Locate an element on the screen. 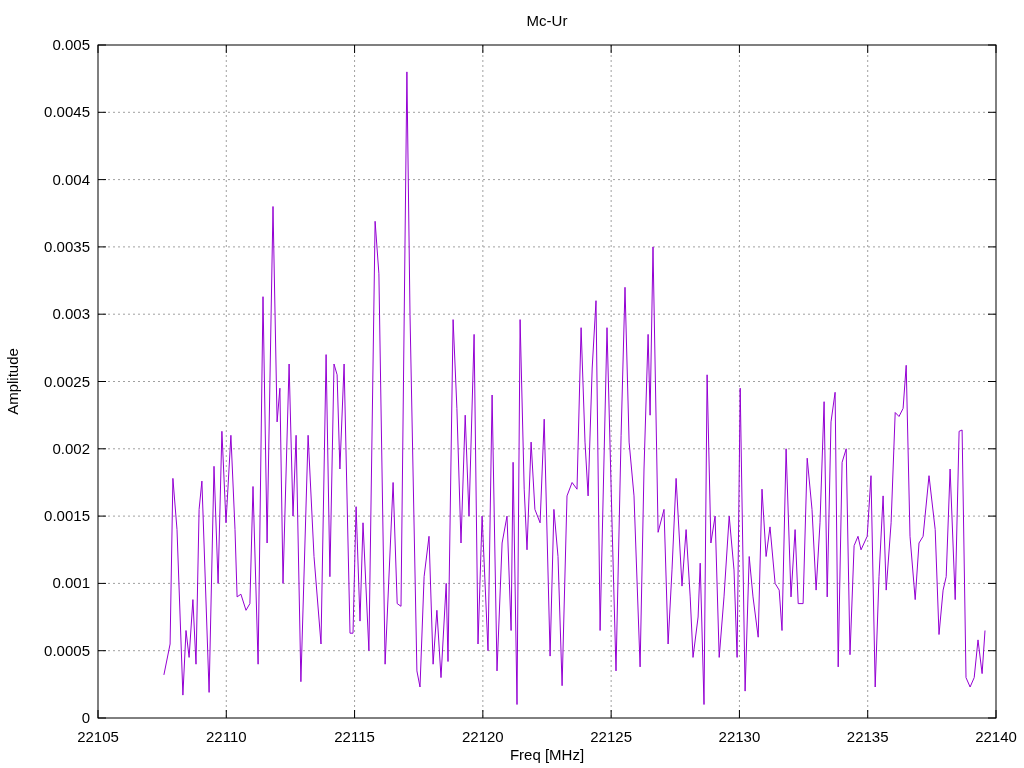 This screenshot has width=1024, height=768. x-tick-label: 22130 is located at coordinates (739, 736).